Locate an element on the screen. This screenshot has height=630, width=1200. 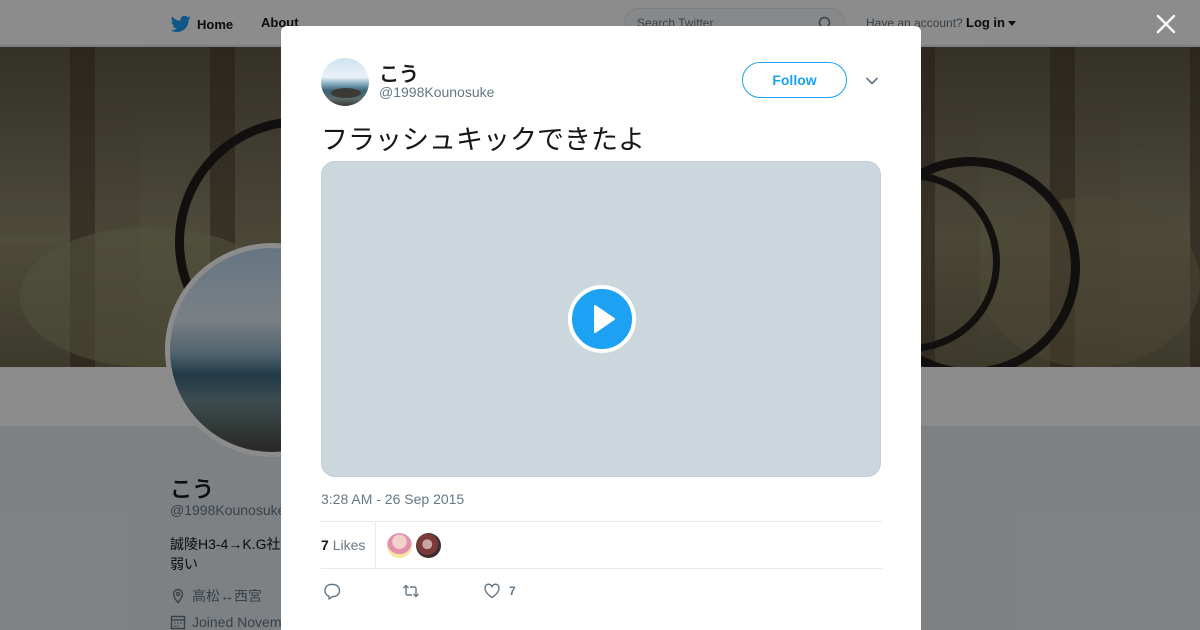
tweet-actions: 7 is located at coordinates (601, 591).